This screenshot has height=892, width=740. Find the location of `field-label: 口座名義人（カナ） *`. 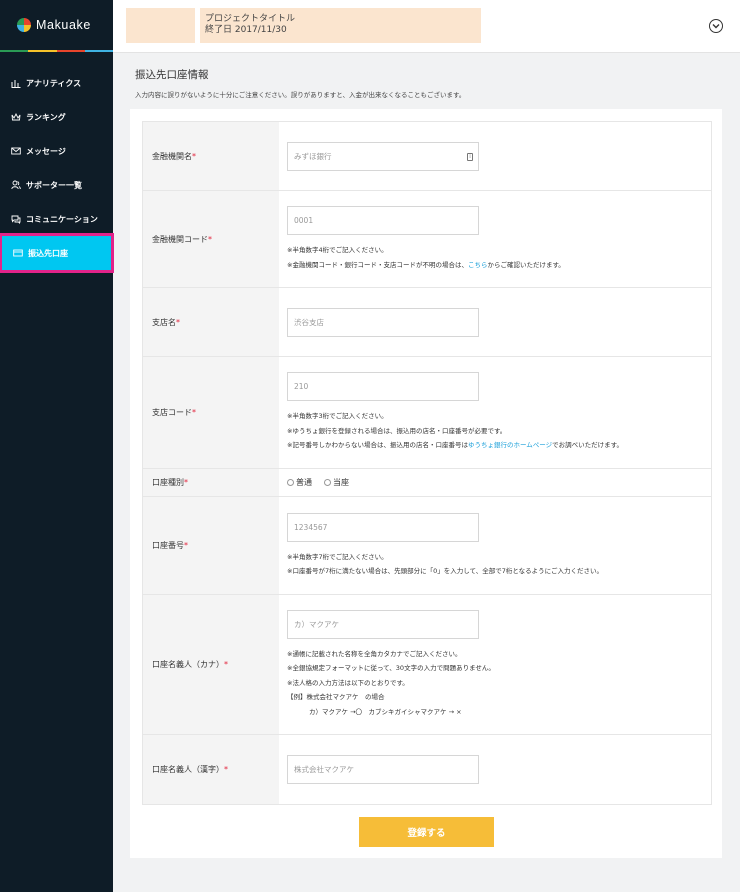

field-label: 口座名義人（カナ） * is located at coordinates (211, 664).